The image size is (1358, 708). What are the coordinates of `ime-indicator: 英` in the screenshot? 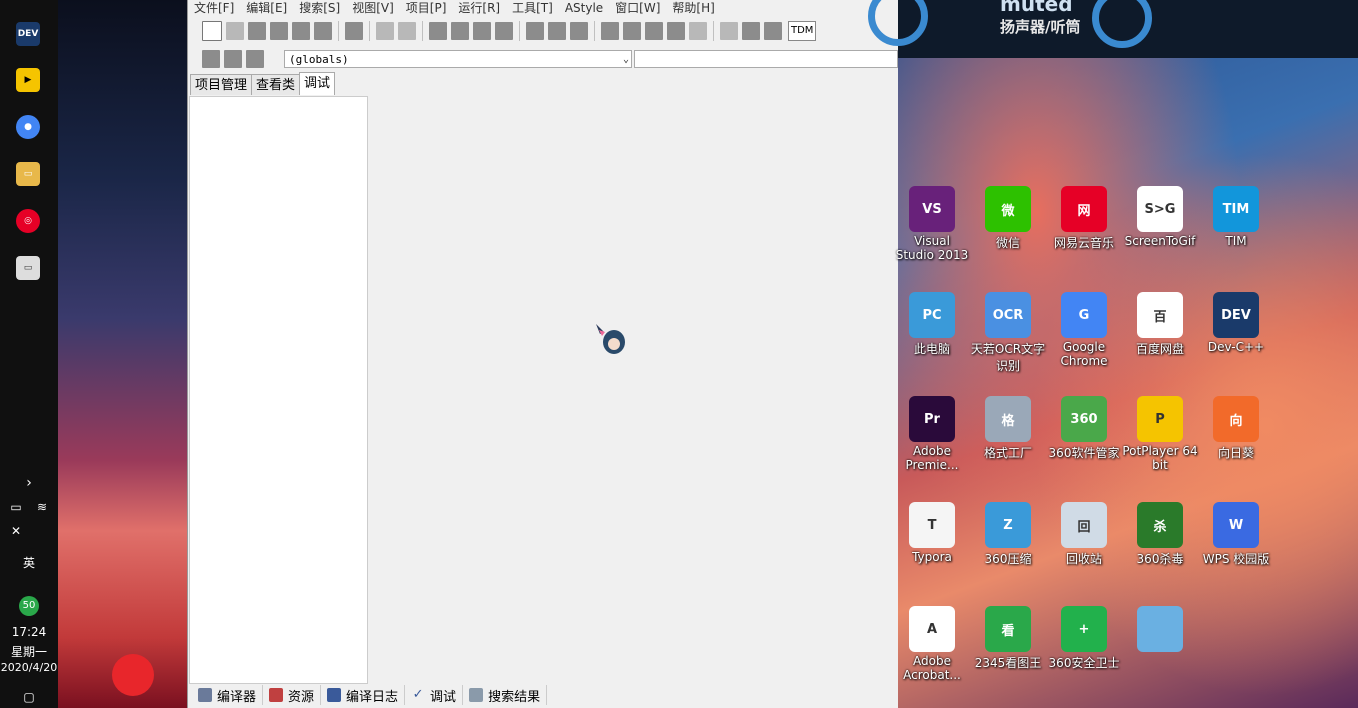 It's located at (29, 562).